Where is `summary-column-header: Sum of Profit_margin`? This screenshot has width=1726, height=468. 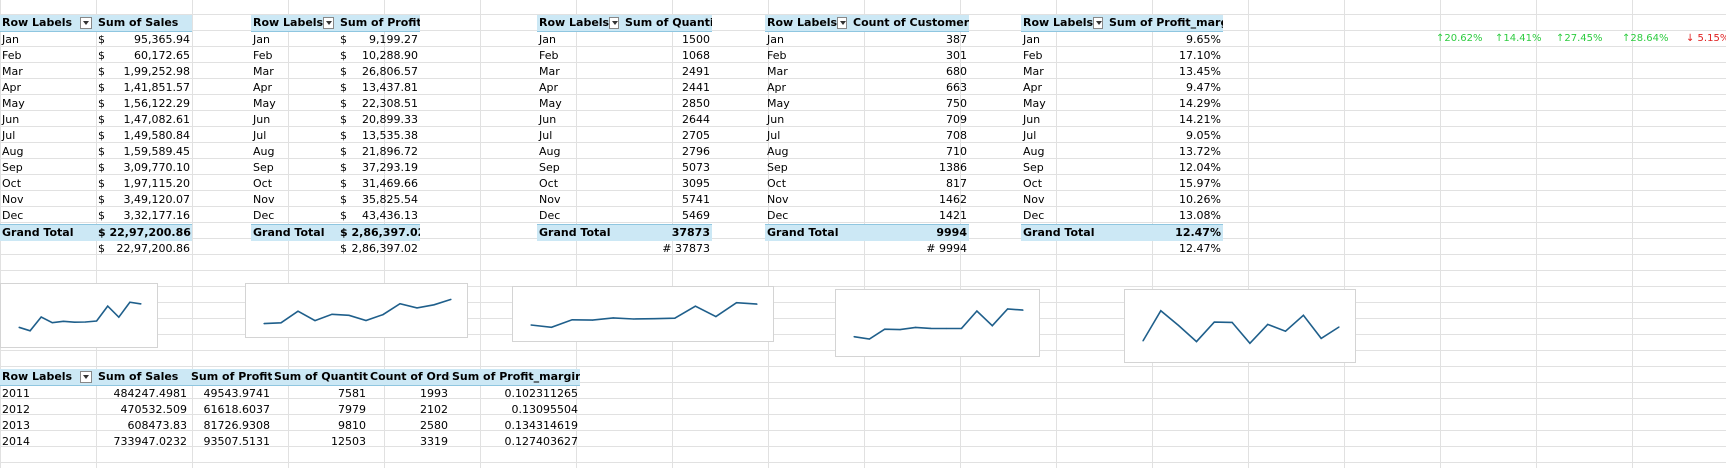
summary-column-header: Sum of Profit_margin is located at coordinates (515, 377).